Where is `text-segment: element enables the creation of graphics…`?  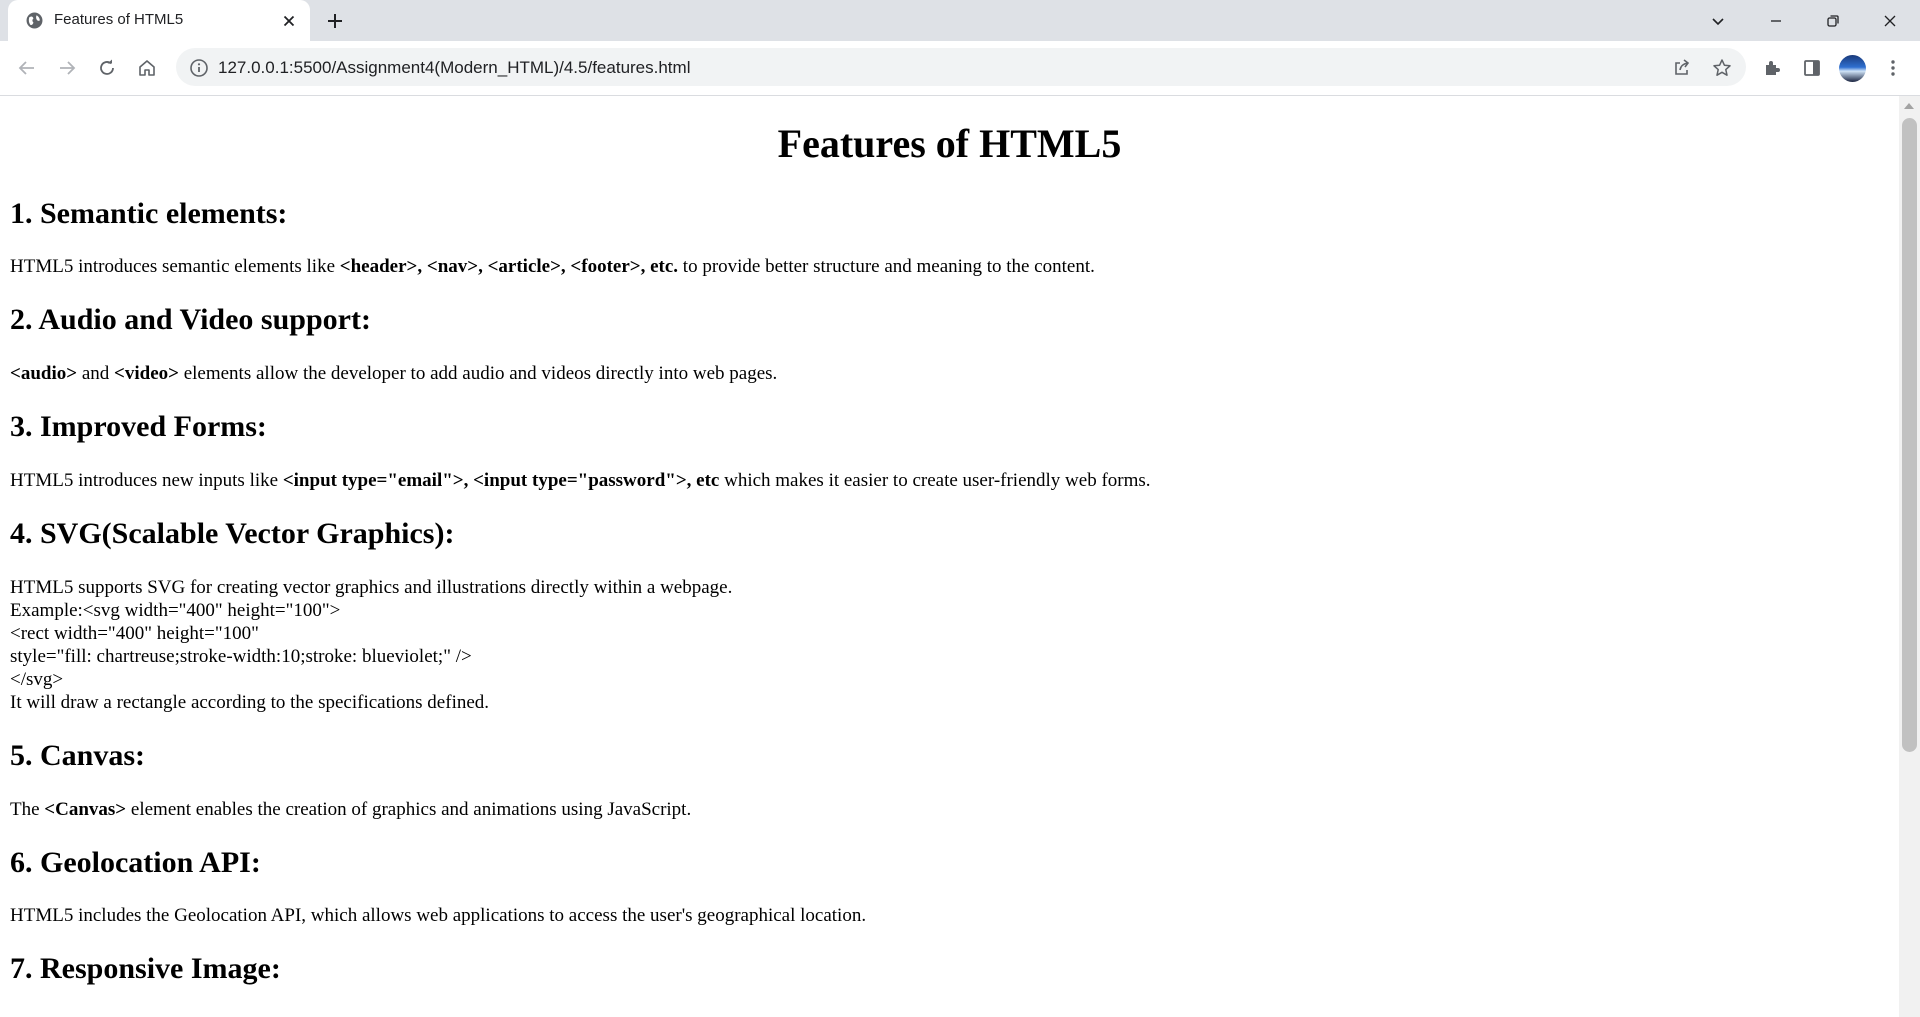
text-segment: element enables the creation of graphics… is located at coordinates (409, 809).